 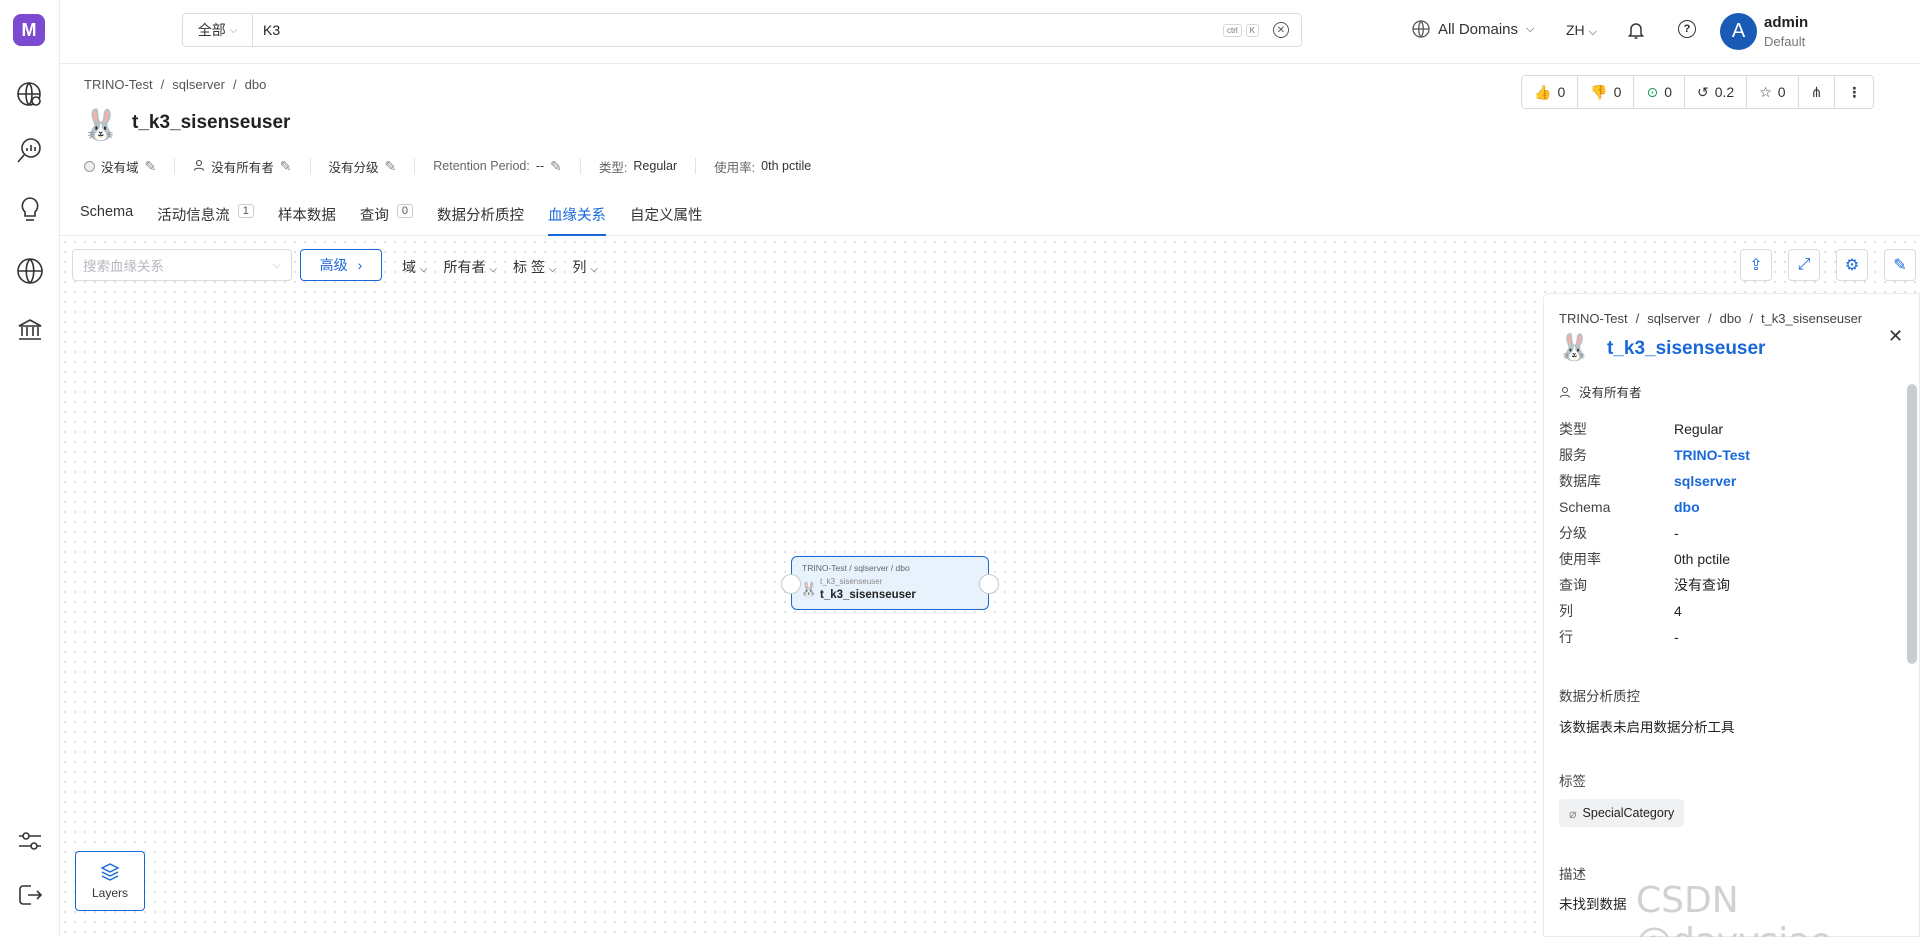 What do you see at coordinates (118, 84) in the screenshot?
I see `breadcrumb-service: TRINO-Test` at bounding box center [118, 84].